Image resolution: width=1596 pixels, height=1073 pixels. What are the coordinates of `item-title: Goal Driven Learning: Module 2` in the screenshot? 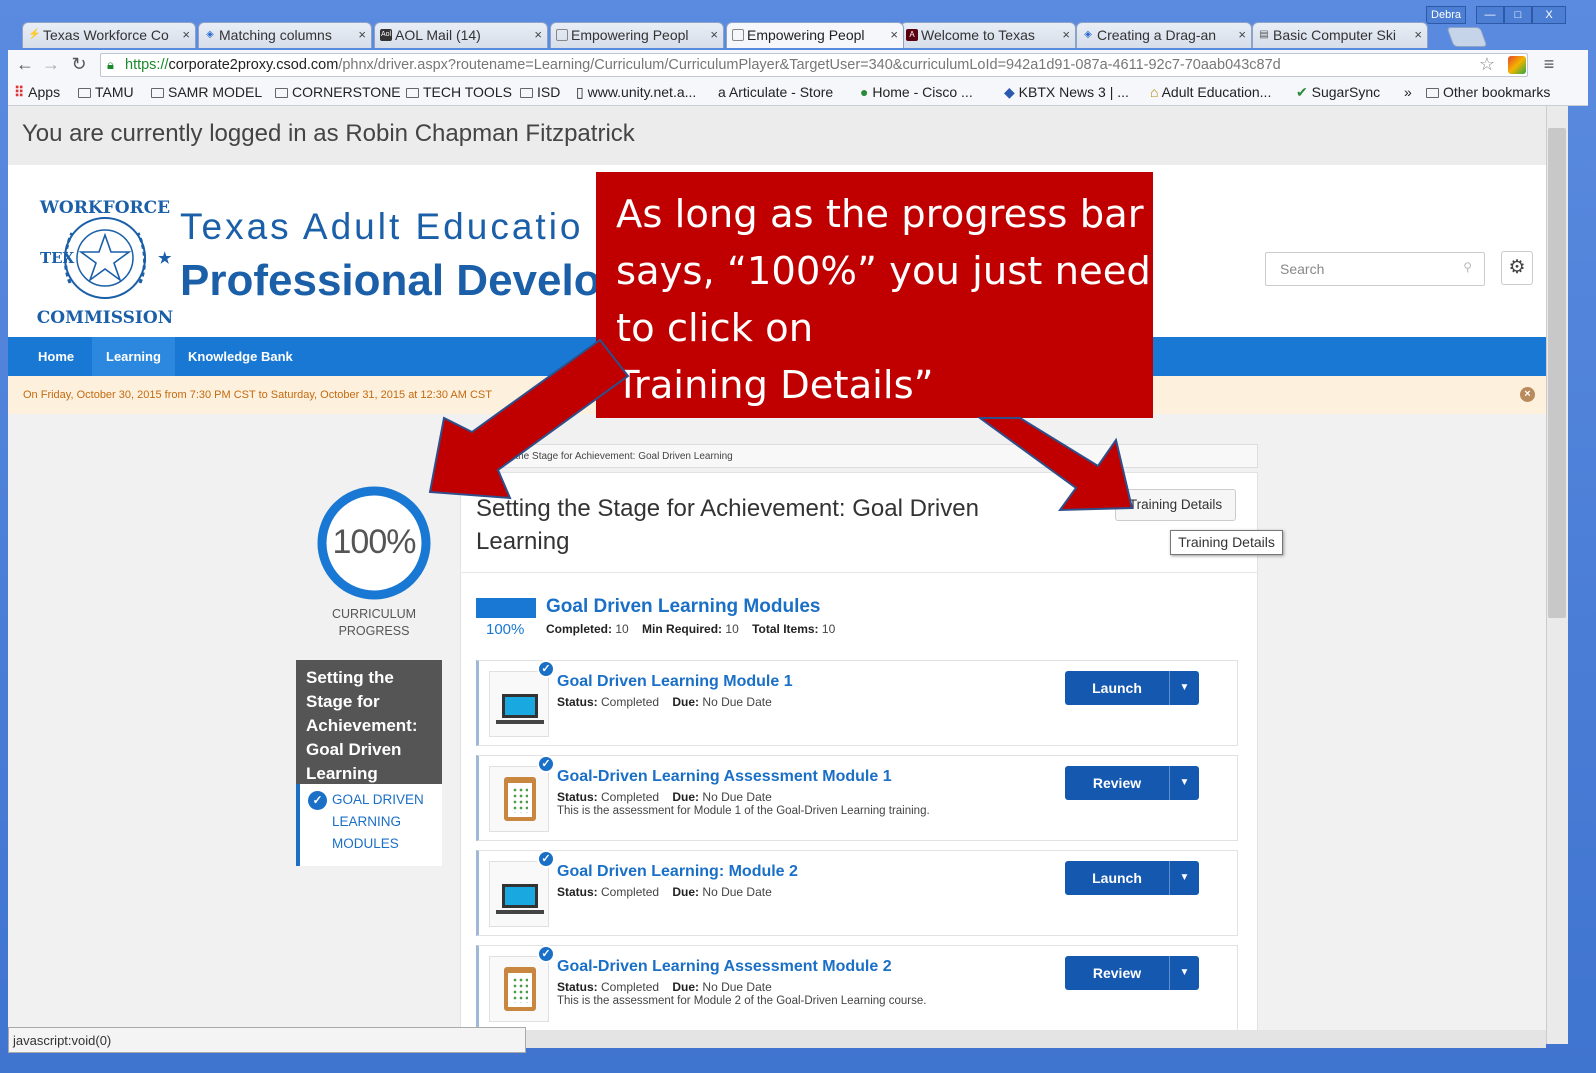 It's located at (677, 872).